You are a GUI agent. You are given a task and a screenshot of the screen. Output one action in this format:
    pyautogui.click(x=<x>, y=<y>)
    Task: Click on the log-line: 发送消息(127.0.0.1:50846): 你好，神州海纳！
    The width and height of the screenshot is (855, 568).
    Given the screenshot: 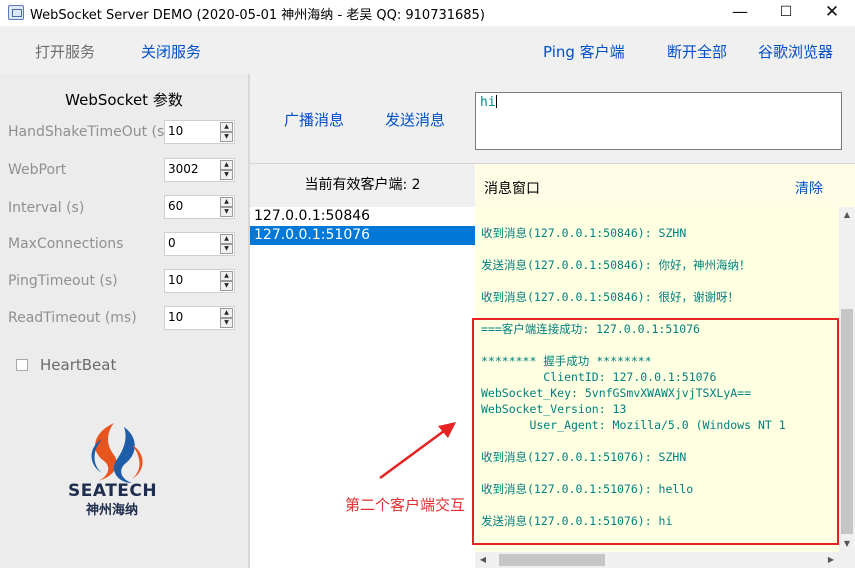 What is the action you would take?
    pyautogui.click(x=616, y=265)
    